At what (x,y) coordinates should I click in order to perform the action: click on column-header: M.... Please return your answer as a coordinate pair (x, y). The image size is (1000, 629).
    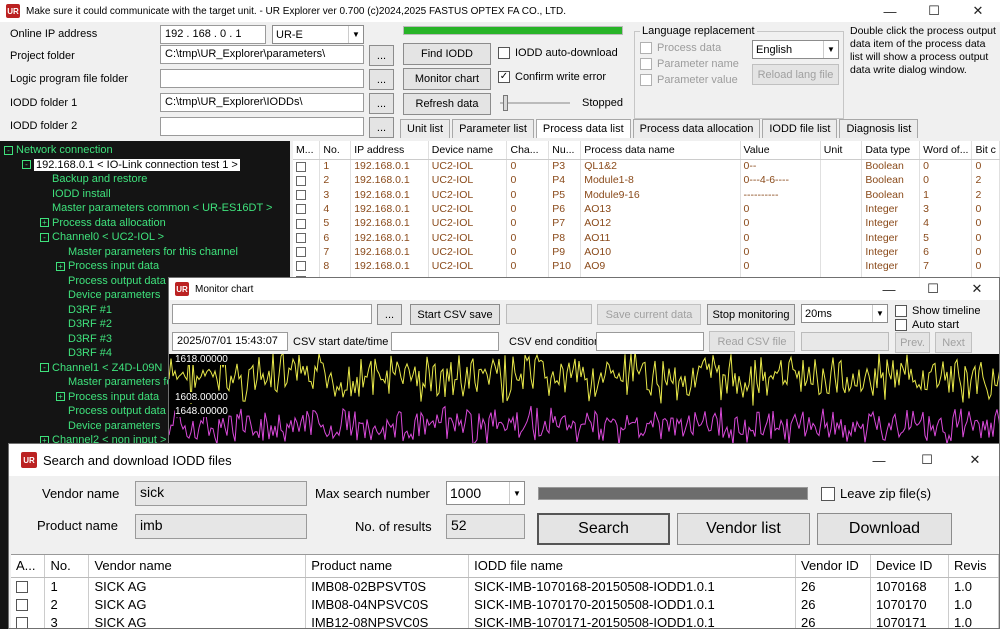
    Looking at the image, I should click on (307, 150).